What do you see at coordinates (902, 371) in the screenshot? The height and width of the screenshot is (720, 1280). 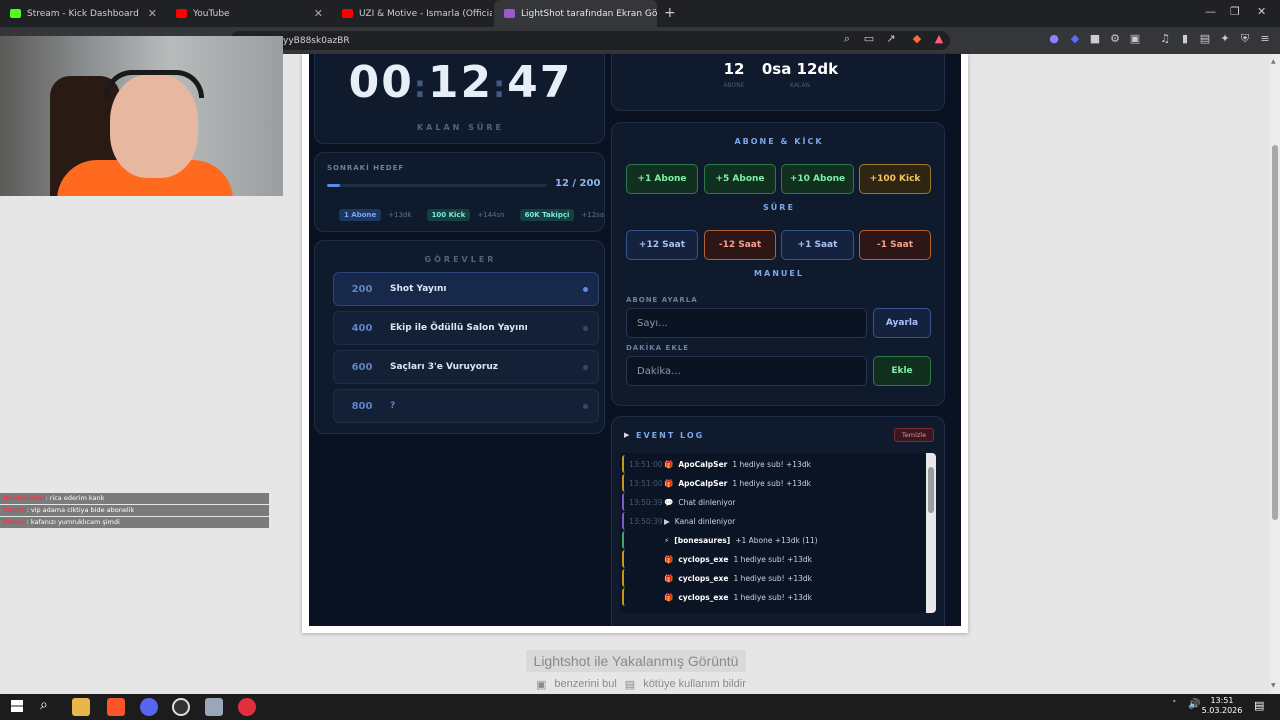 I see `add-minutes-button: Ekle` at bounding box center [902, 371].